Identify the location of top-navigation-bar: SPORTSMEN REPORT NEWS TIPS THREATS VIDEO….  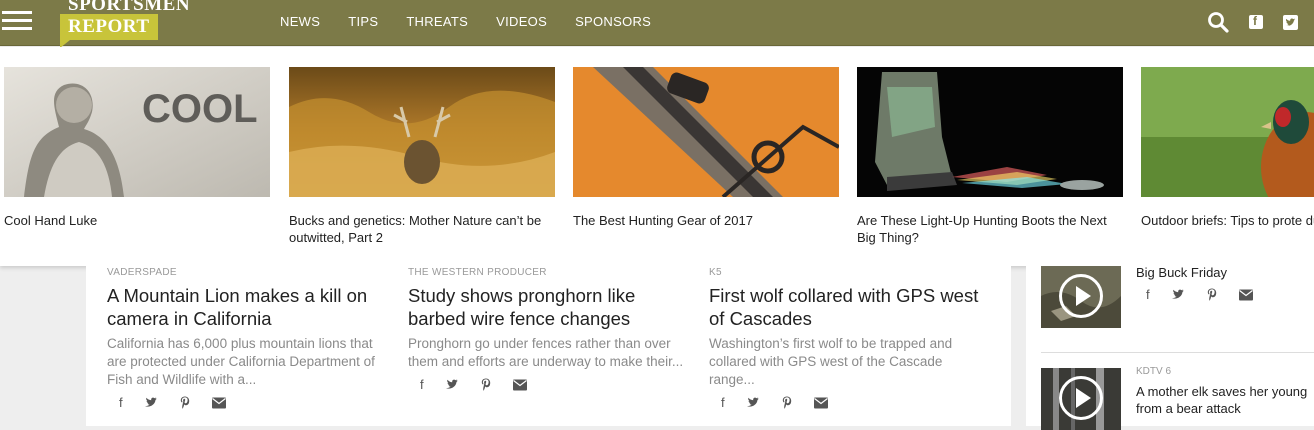
(657, 24).